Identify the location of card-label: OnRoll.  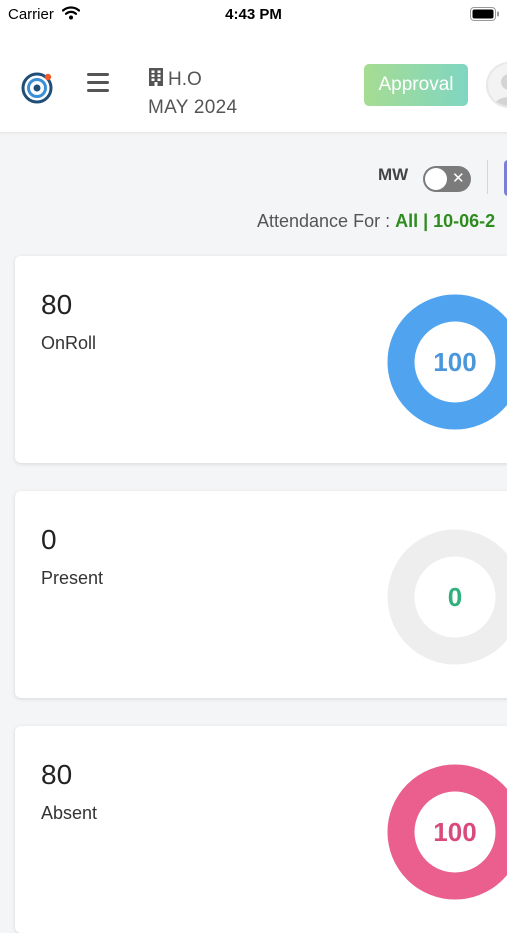
(69, 343).